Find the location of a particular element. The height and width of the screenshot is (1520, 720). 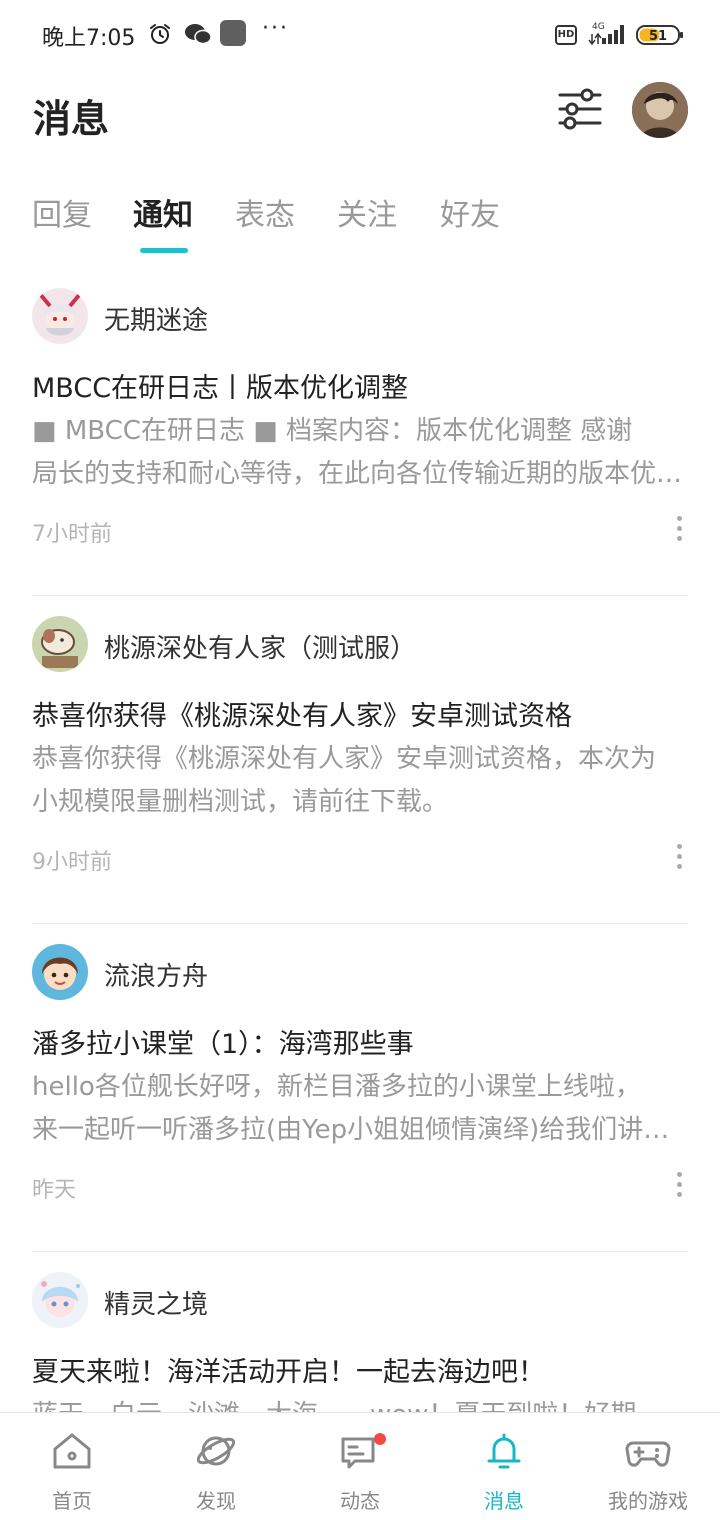

nav-home: 首页 is located at coordinates (72, 1466).